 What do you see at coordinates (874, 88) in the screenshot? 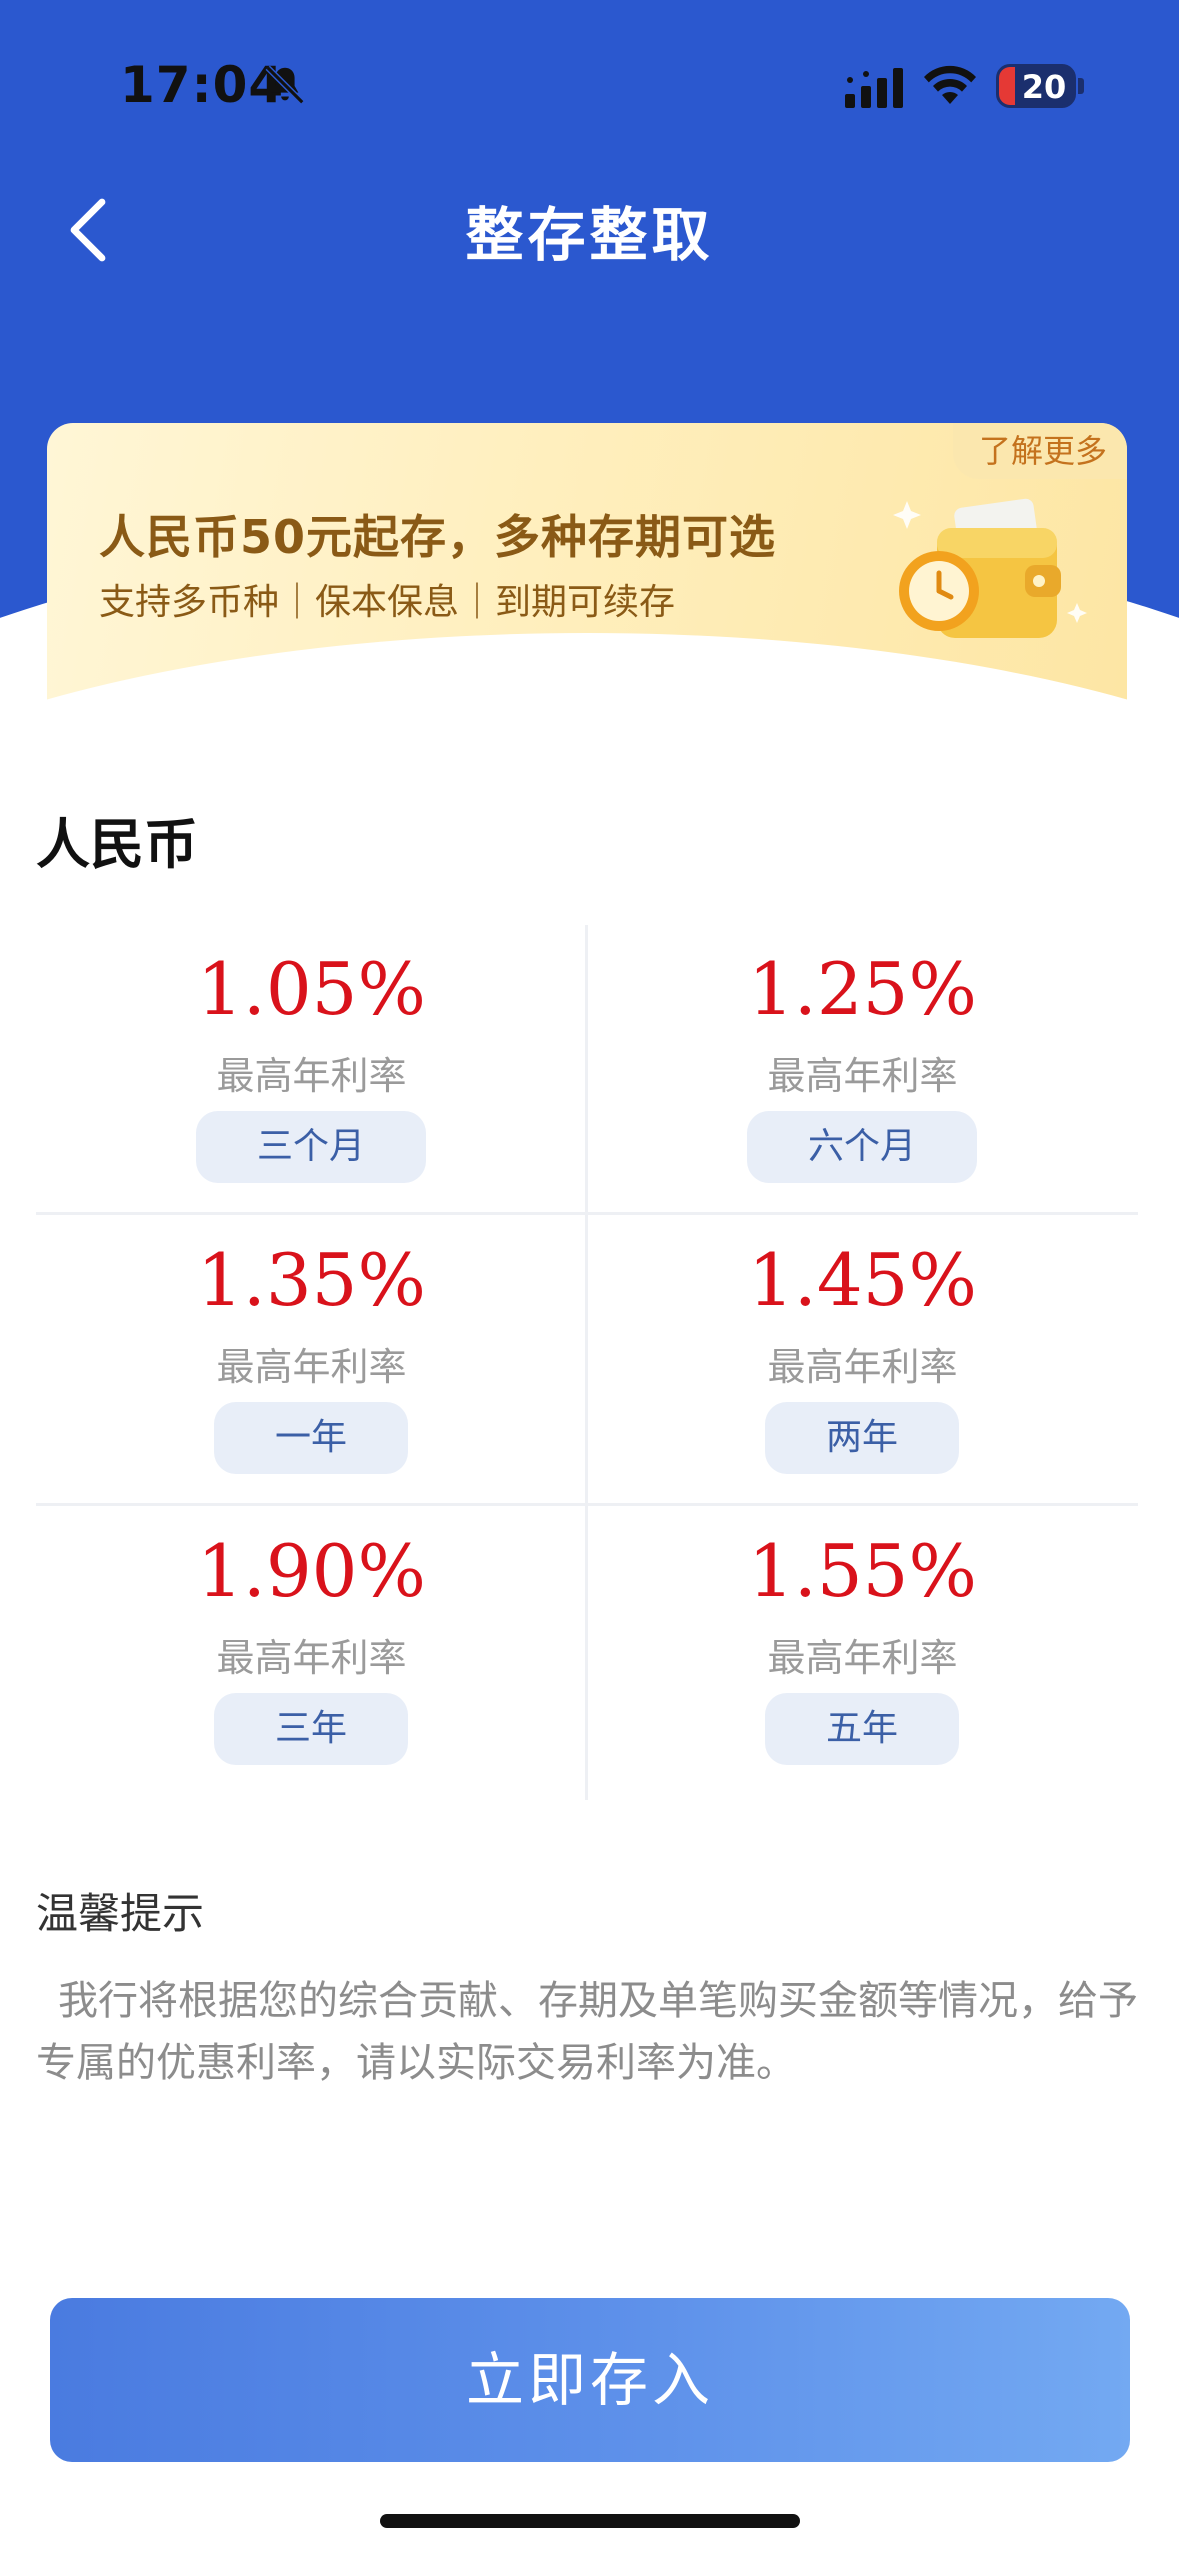
I see `signal-icon` at bounding box center [874, 88].